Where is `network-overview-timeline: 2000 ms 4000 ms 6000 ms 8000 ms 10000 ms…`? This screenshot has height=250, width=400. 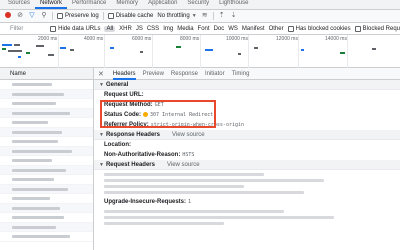
network-overview-timeline: 2000 ms 4000 ms 6000 ms 8000 ms 10000 ms… is located at coordinates (200, 51).